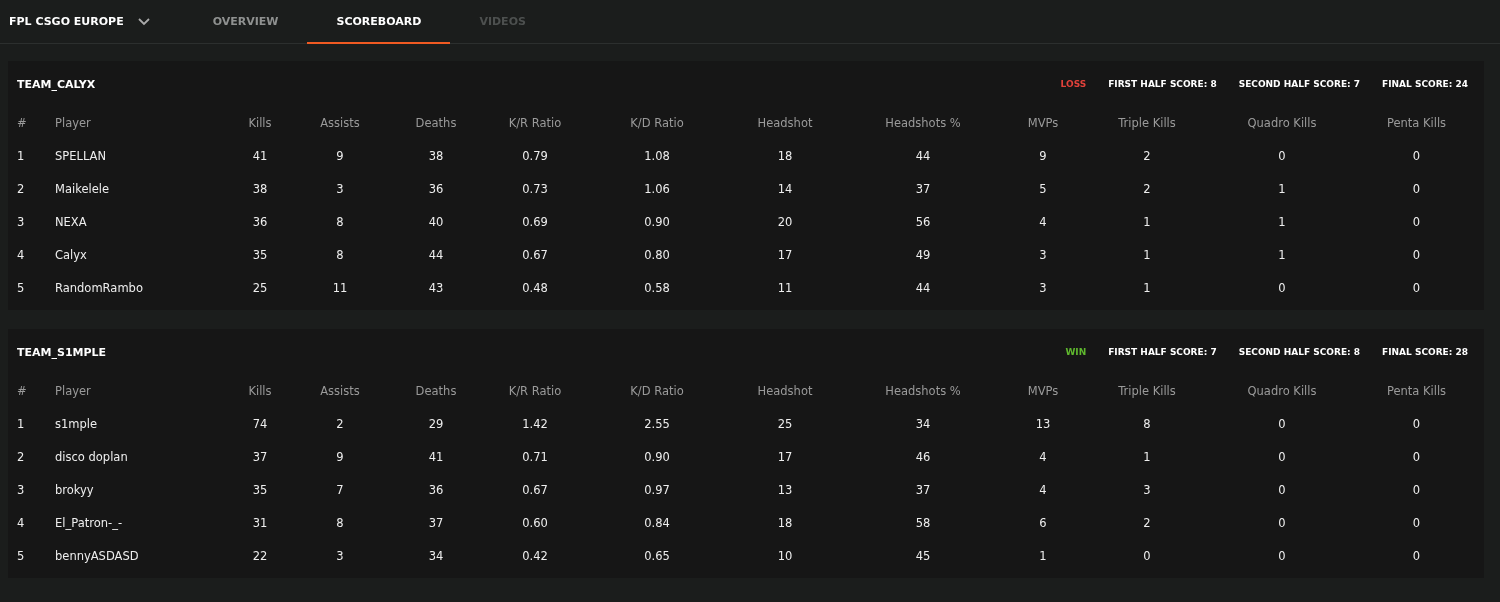 The width and height of the screenshot is (1500, 602). I want to click on table-cell-text: 40, so click(436, 221).